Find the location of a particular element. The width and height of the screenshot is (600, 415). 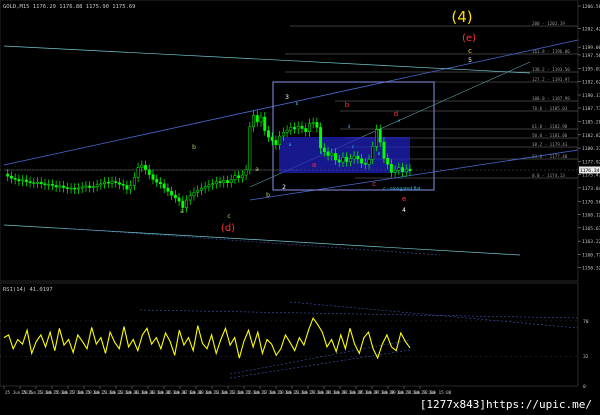

rsi-header: RSI(14) 41.0197 is located at coordinates (28, 290).